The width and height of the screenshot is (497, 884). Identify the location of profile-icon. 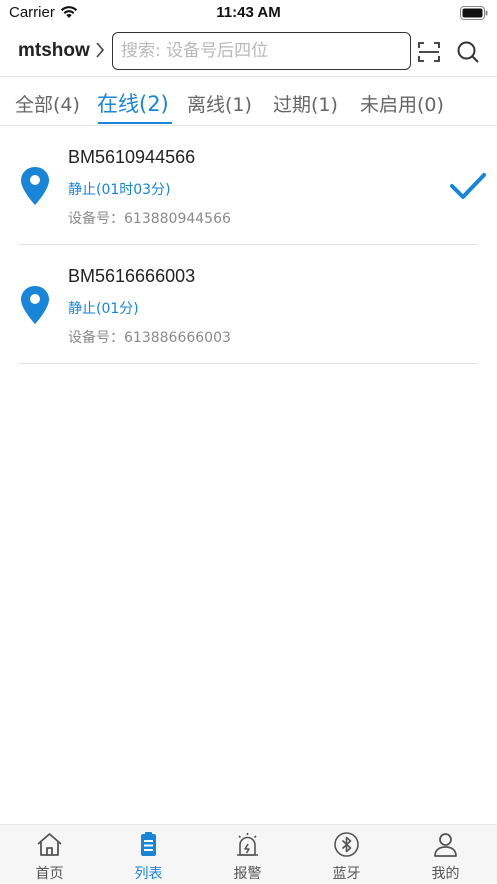
(445, 844).